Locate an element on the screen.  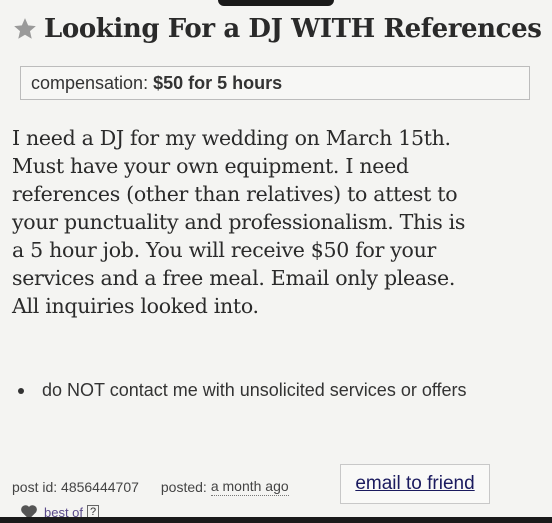
bottom-bar is located at coordinates (276, 520).